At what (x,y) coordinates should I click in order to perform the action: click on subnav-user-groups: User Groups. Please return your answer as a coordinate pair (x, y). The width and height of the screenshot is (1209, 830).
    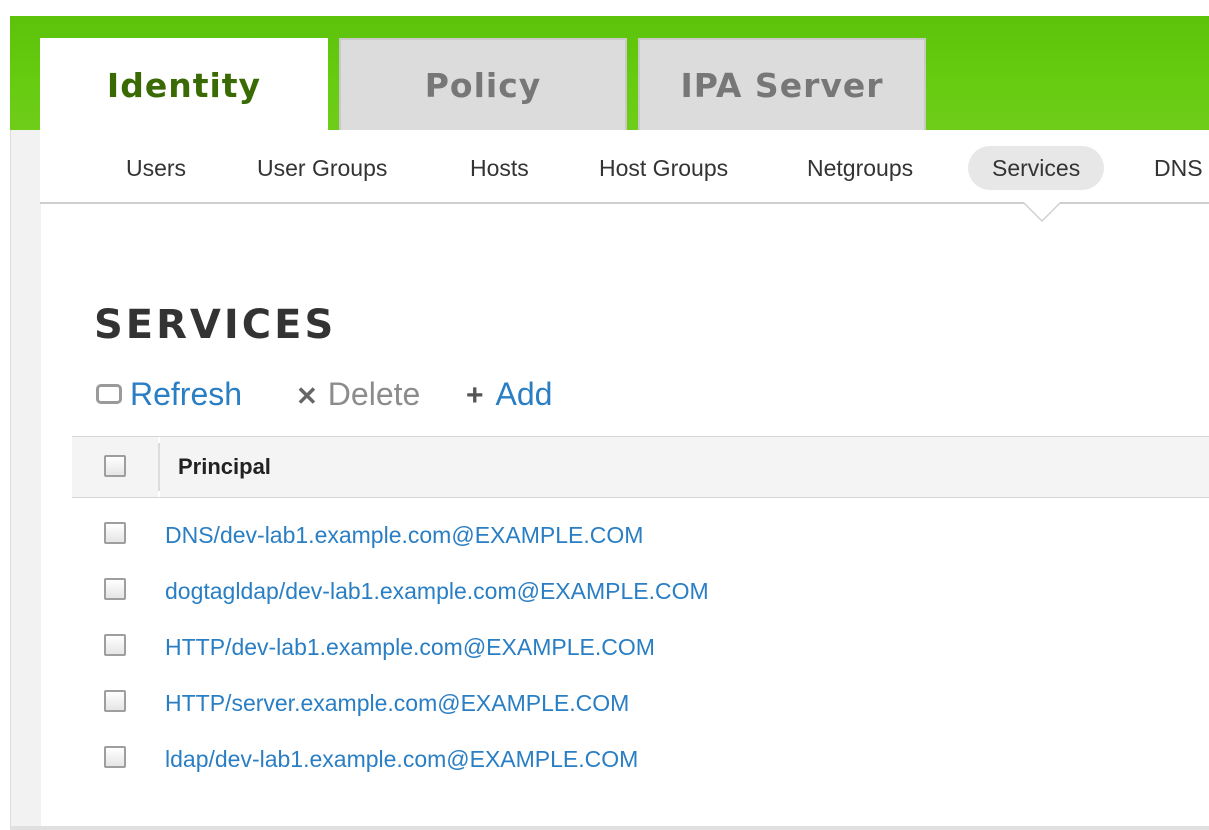
    Looking at the image, I should click on (322, 168).